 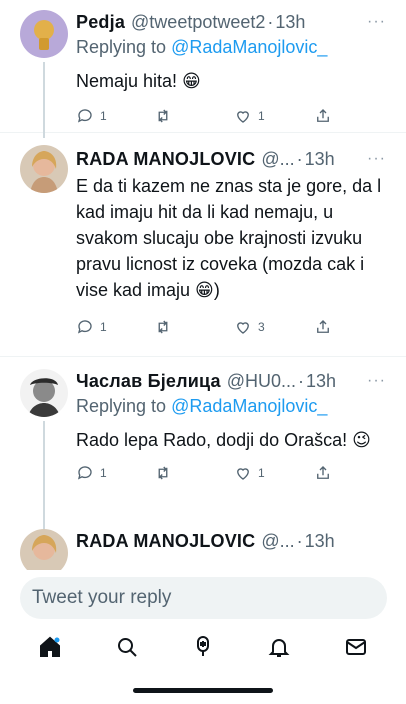 What do you see at coordinates (100, 22) in the screenshot?
I see `author-name: Pedja` at bounding box center [100, 22].